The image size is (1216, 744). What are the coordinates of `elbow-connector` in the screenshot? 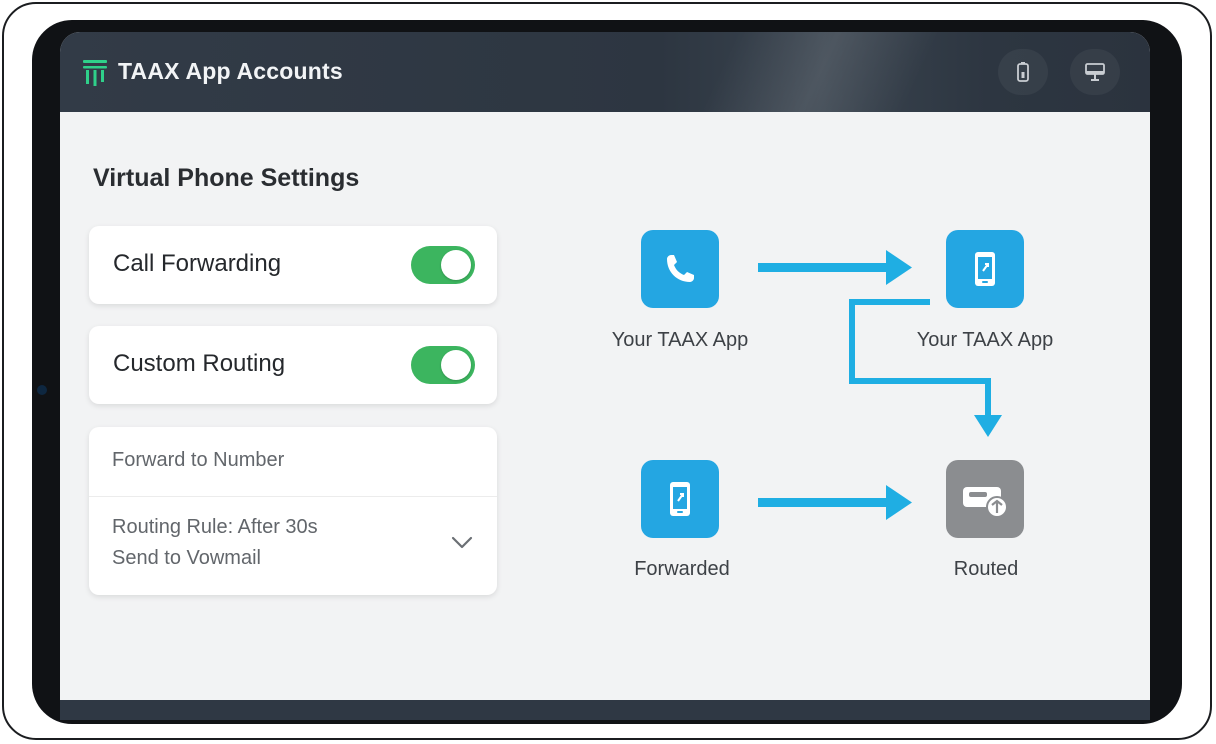 It's located at (920, 358).